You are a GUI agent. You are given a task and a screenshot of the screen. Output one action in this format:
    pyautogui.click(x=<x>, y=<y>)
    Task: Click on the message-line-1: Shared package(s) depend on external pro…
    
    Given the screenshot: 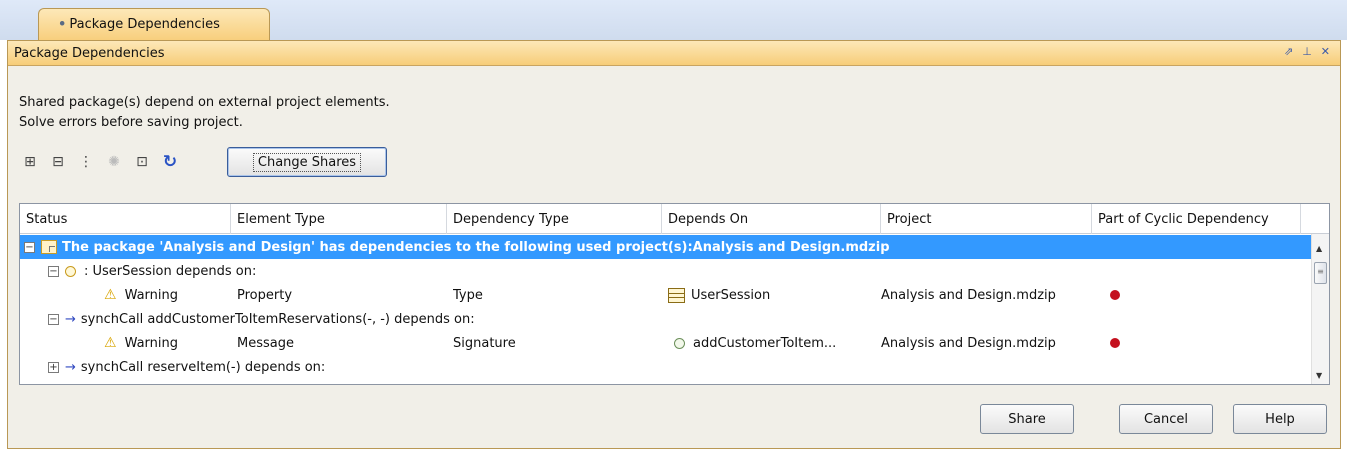 What is the action you would take?
    pyautogui.click(x=204, y=102)
    